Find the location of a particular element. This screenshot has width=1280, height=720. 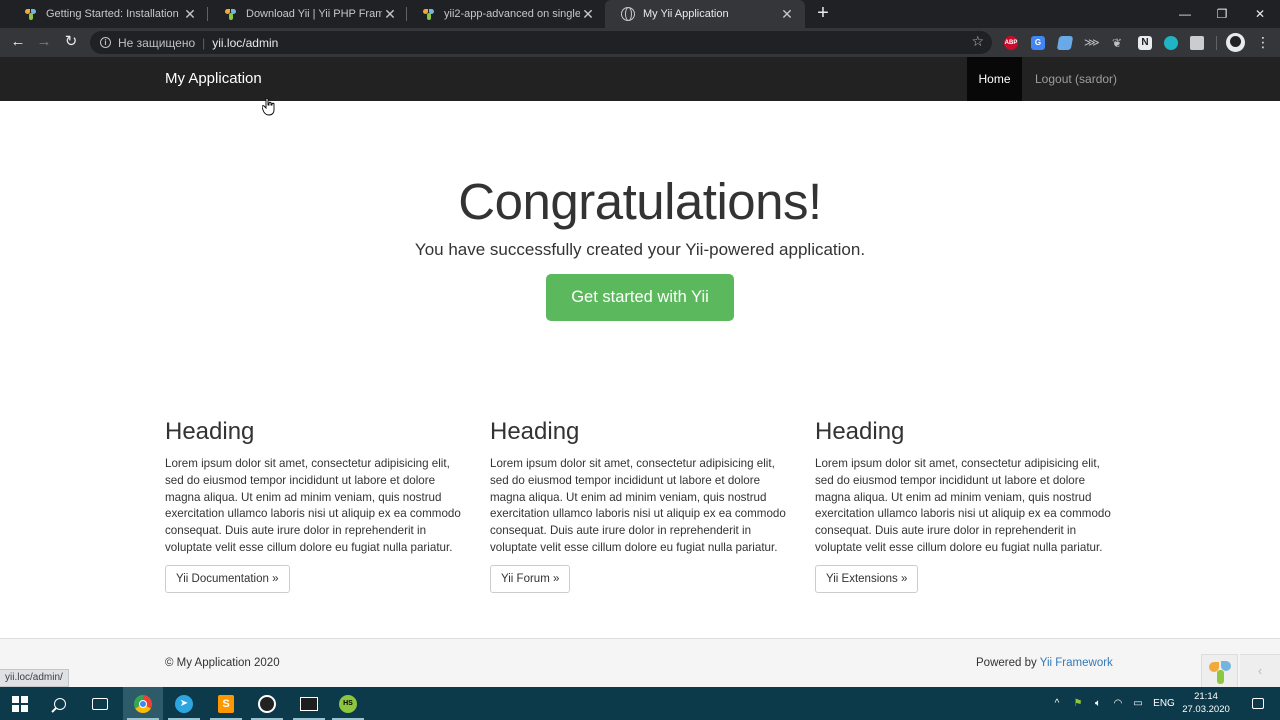

windows-start-icon is located at coordinates (20, 703).